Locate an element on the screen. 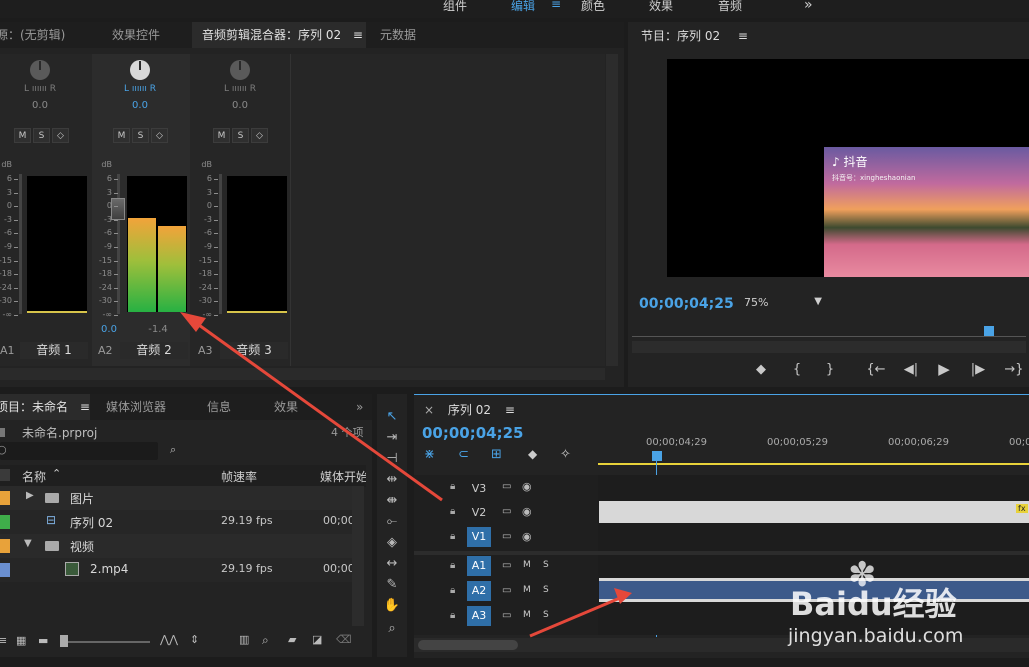 The width and height of the screenshot is (1029, 667). pan-value-a2: 0.0 is located at coordinates (140, 105).